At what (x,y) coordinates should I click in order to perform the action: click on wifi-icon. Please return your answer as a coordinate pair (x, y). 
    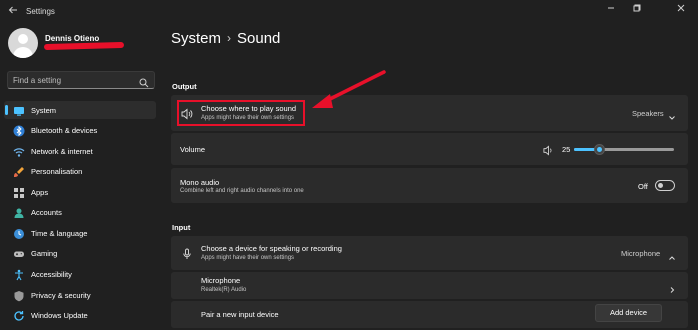
    Looking at the image, I should click on (19, 151).